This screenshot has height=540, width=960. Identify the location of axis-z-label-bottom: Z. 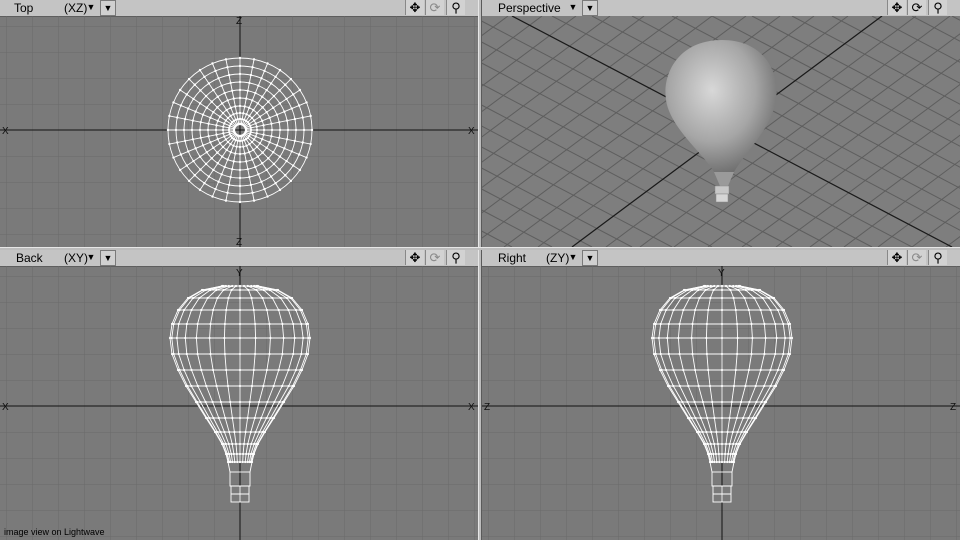
(239, 242).